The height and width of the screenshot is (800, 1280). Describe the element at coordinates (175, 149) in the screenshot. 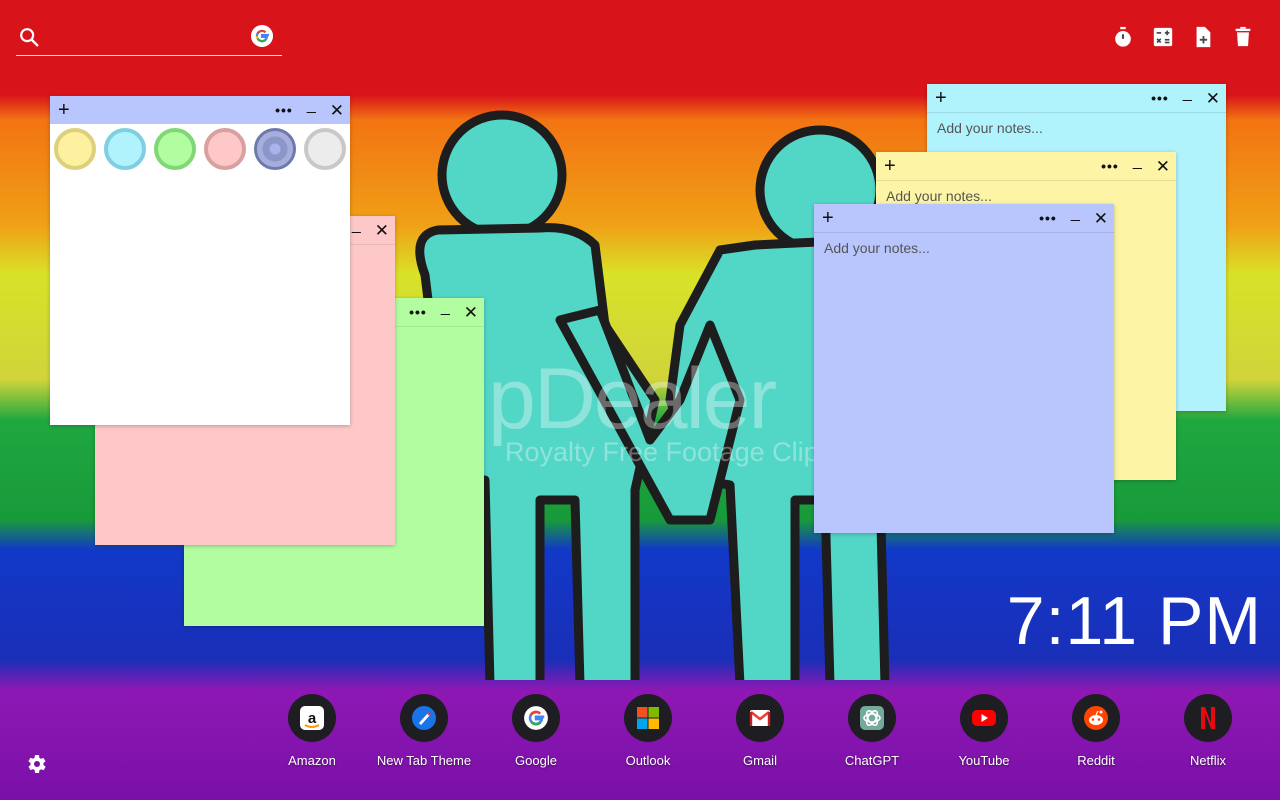

I see `color-swatch-green` at that location.